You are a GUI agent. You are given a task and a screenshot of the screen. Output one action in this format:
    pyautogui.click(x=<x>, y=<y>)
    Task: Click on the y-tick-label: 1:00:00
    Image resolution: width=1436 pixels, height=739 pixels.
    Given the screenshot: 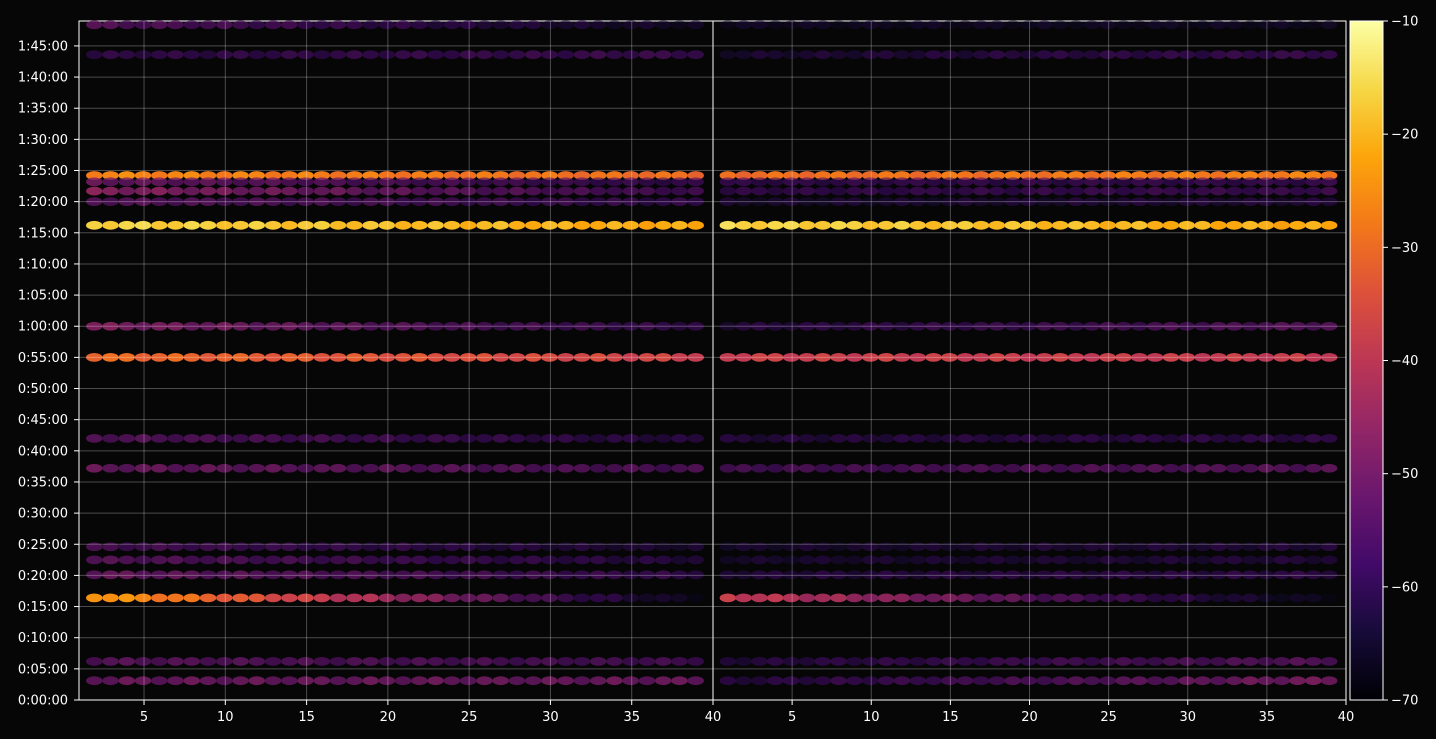 What is the action you would take?
    pyautogui.click(x=43, y=327)
    